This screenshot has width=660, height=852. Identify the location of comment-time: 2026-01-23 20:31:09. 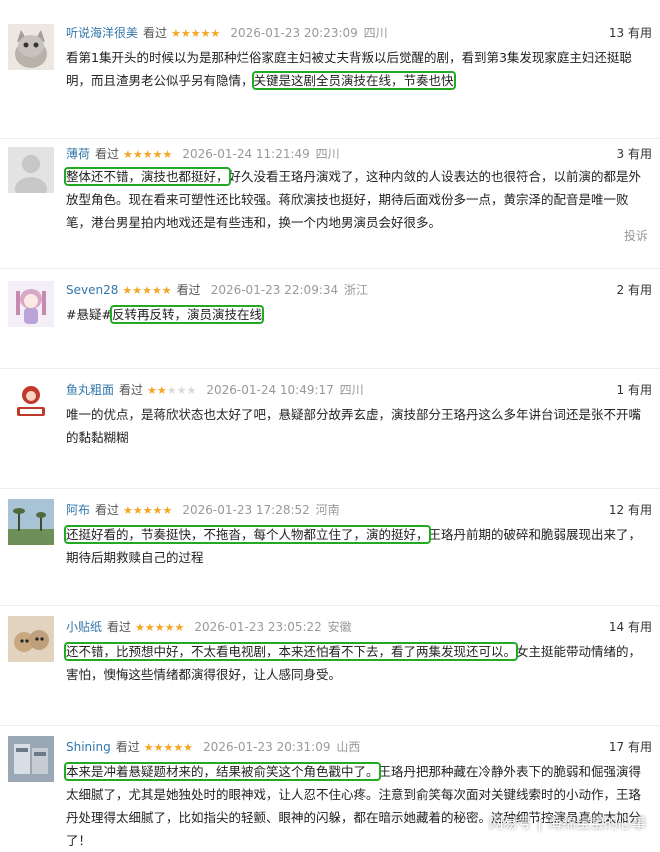
(267, 747).